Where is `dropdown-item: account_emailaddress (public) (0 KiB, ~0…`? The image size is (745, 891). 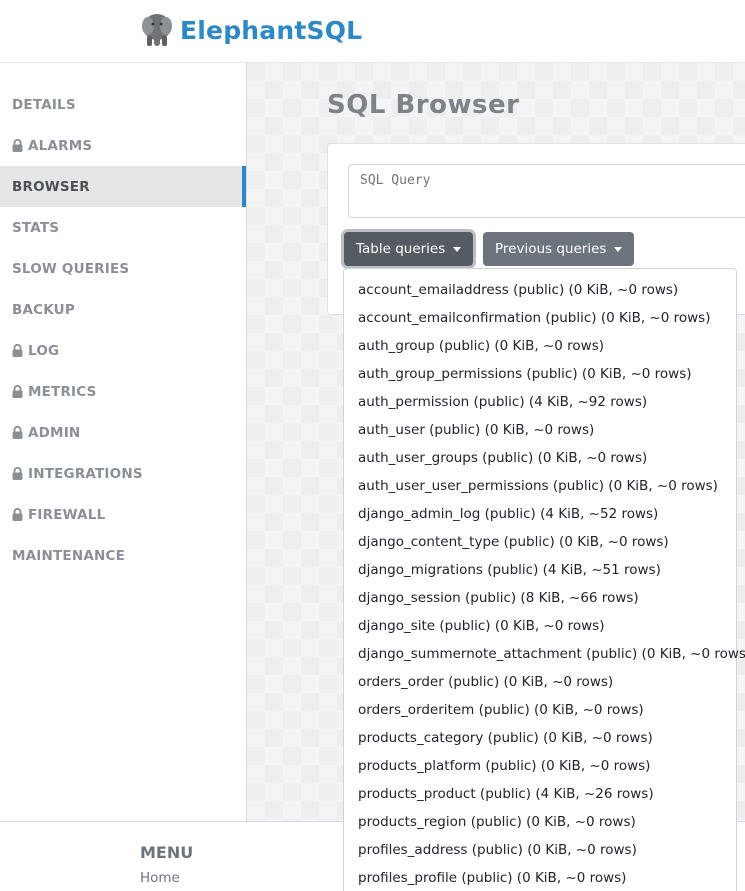
dropdown-item: account_emailaddress (public) (0 KiB, ~0… is located at coordinates (540, 290).